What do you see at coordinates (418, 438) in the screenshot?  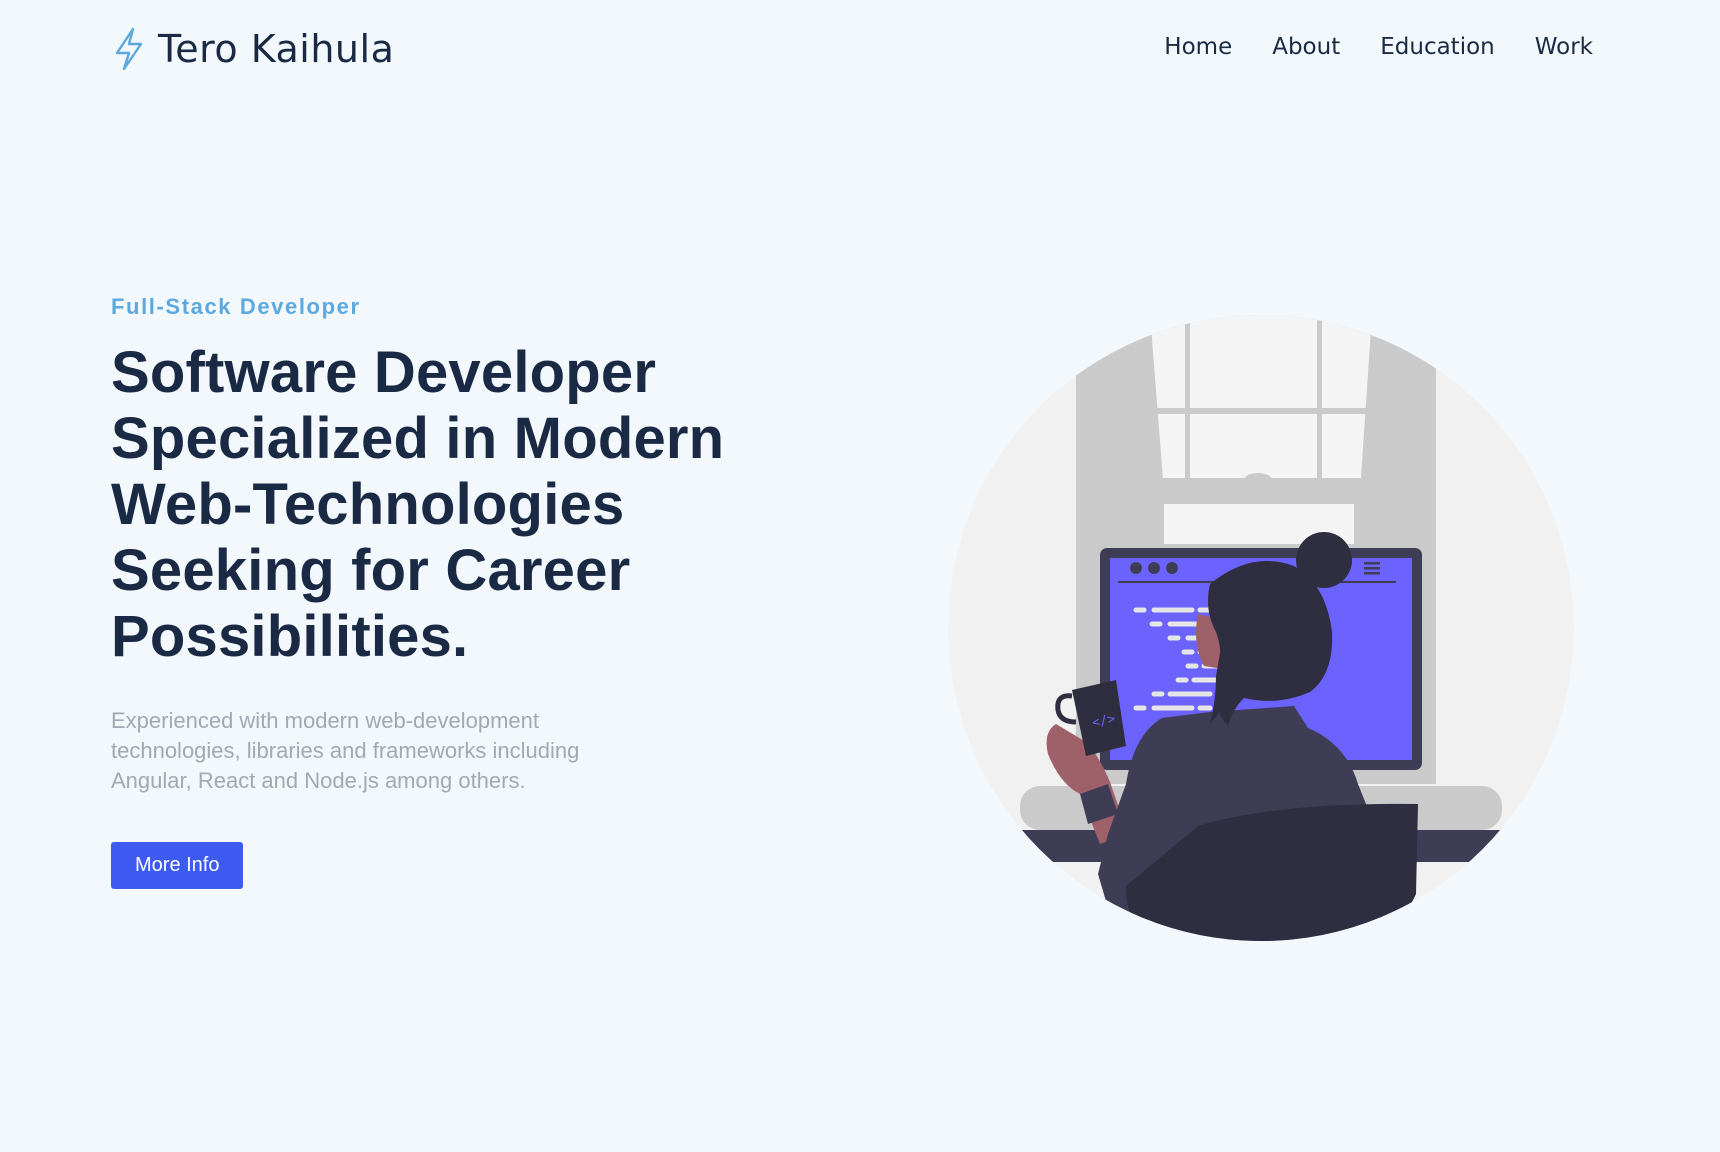 I see `headline-line: Specialized in Modern` at bounding box center [418, 438].